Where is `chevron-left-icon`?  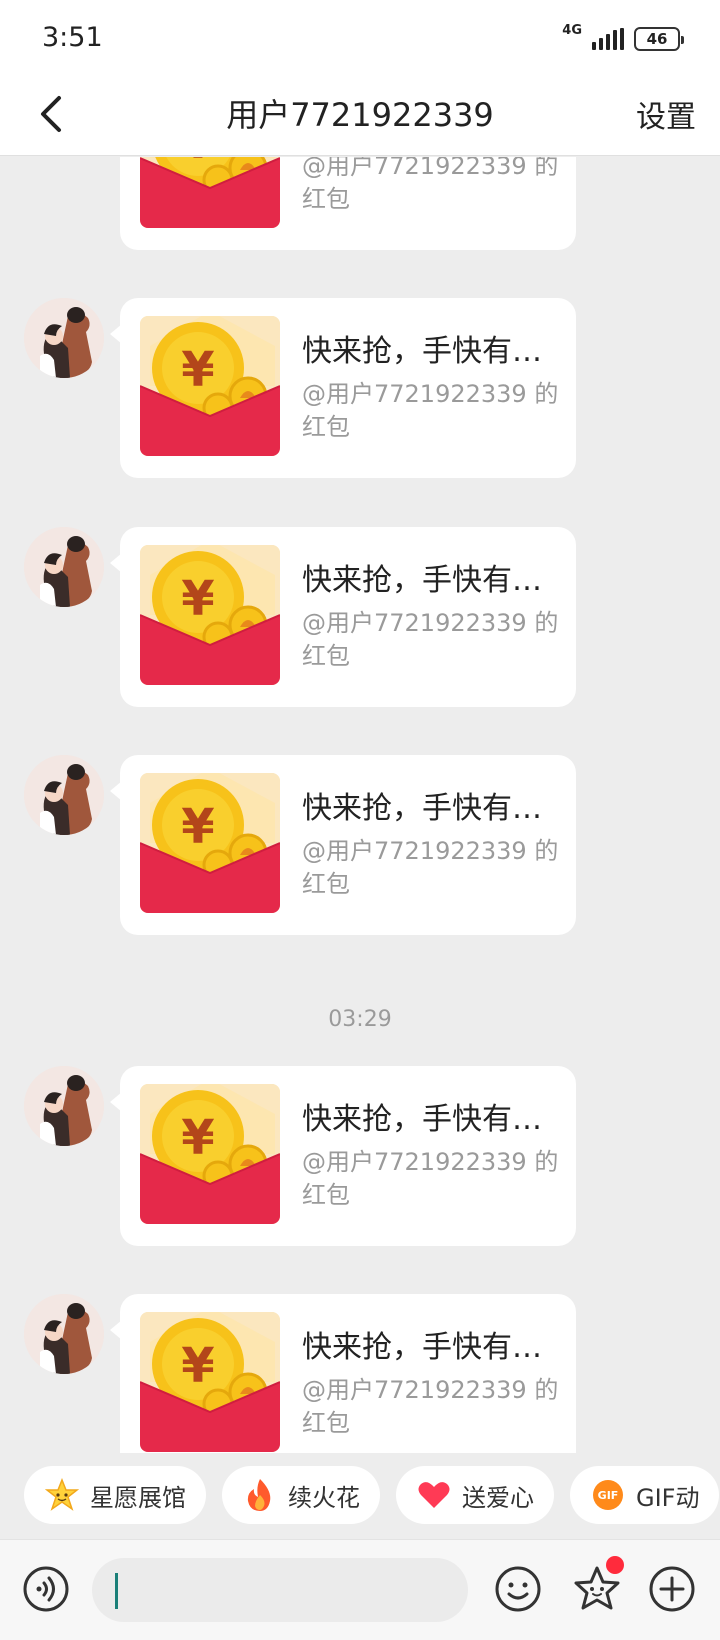 chevron-left-icon is located at coordinates (51, 114).